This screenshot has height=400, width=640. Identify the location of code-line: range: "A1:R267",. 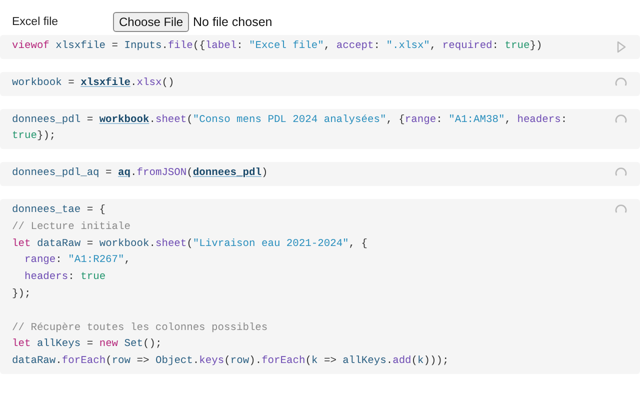
(77, 260).